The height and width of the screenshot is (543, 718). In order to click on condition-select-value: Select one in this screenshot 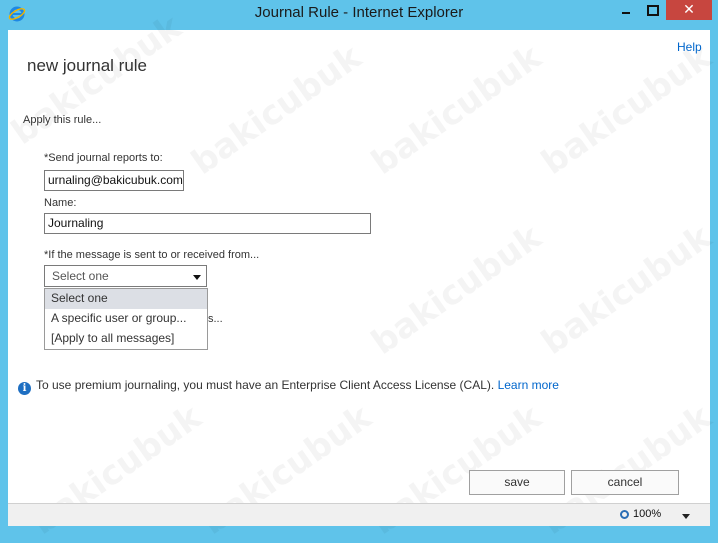, I will do `click(80, 276)`.